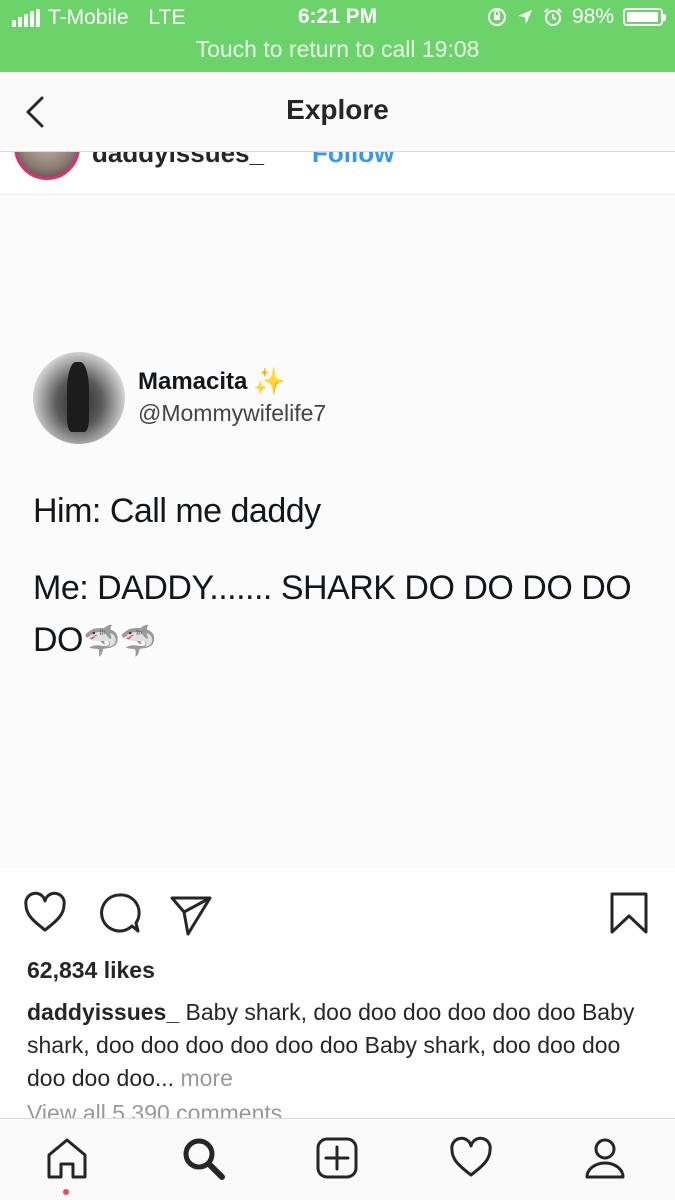 This screenshot has width=675, height=1200. Describe the element at coordinates (269, 381) in the screenshot. I see `sparkles-icon: ✨` at that location.